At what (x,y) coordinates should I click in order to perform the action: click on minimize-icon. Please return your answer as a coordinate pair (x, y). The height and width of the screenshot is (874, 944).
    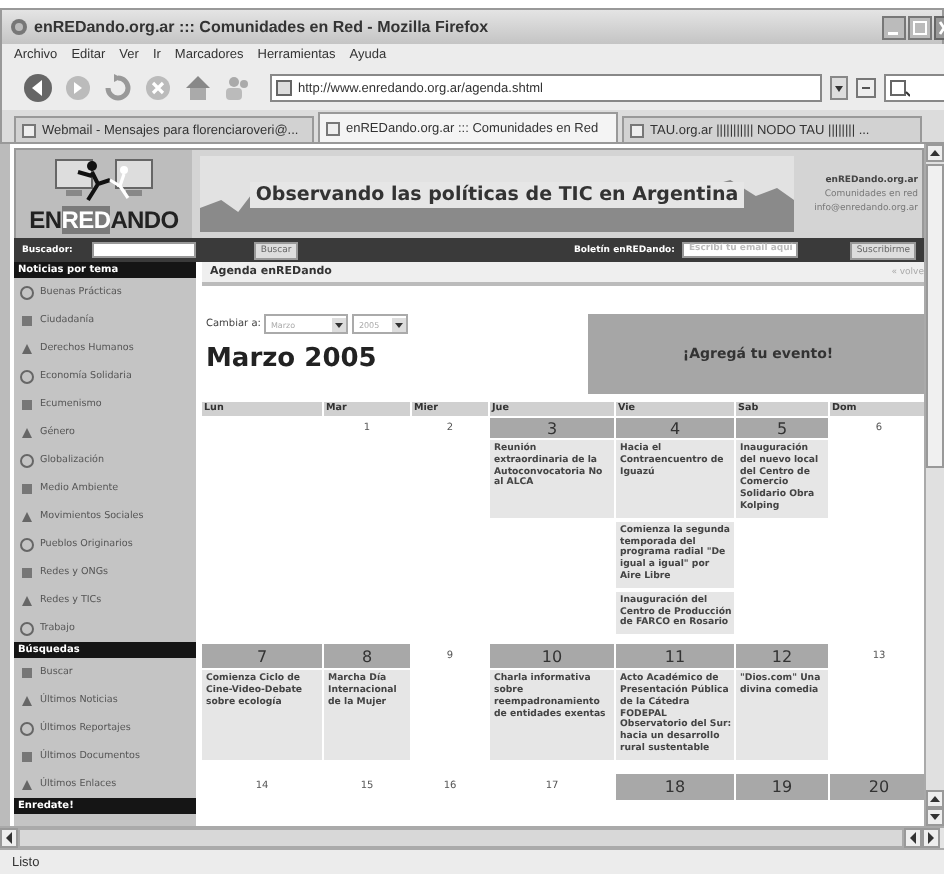
    Looking at the image, I should click on (894, 27).